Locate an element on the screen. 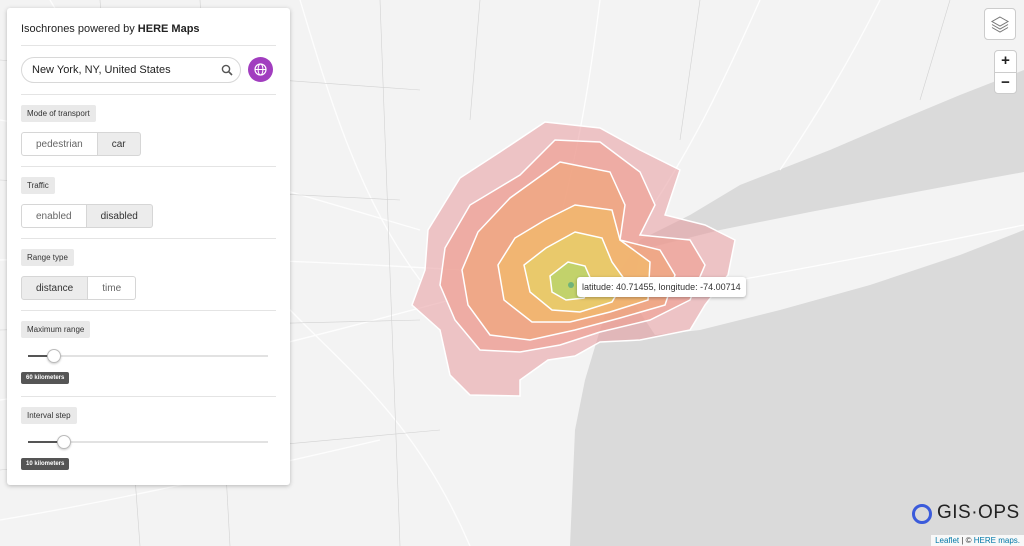 The height and width of the screenshot is (546, 1024). logo-text: GIS·OPS is located at coordinates (978, 512).